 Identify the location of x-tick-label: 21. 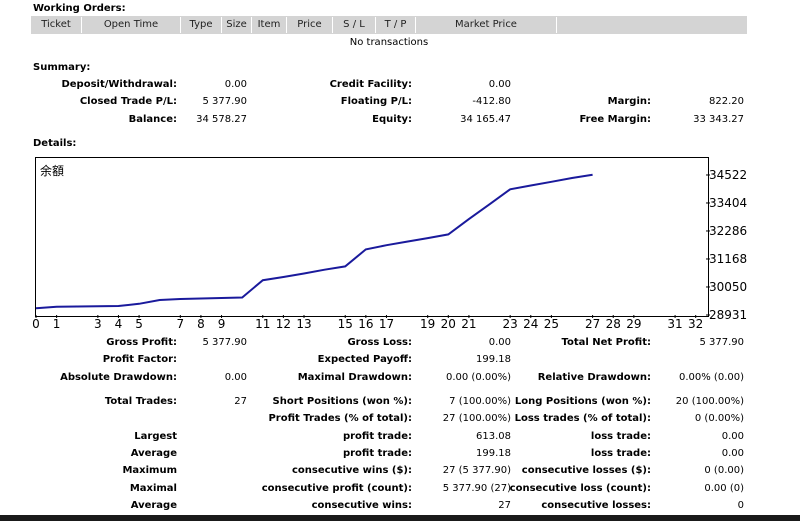
(469, 324).